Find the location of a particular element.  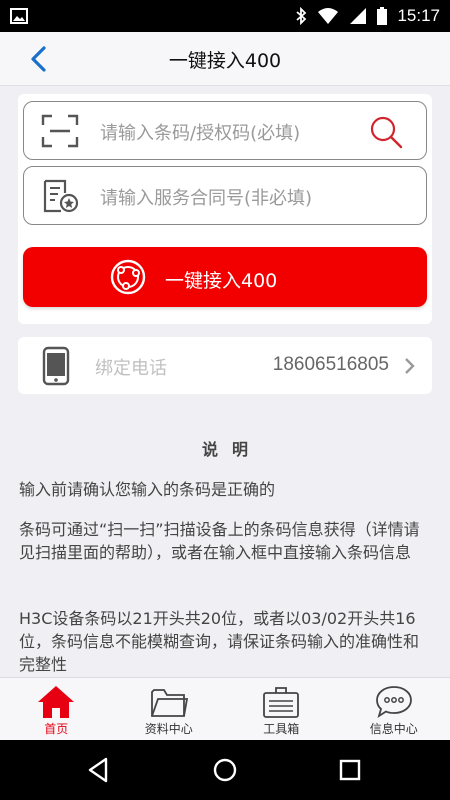

contract-placeholder: 请输入服务合同号(非必填) is located at coordinates (206, 198).